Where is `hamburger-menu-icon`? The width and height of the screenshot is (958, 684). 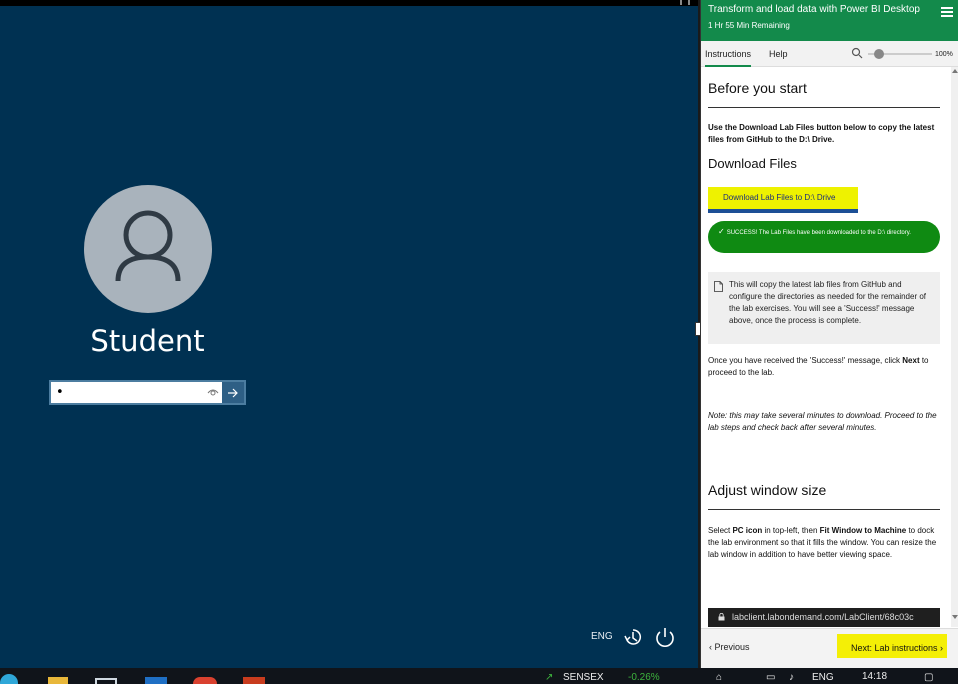
hamburger-menu-icon is located at coordinates (947, 12).